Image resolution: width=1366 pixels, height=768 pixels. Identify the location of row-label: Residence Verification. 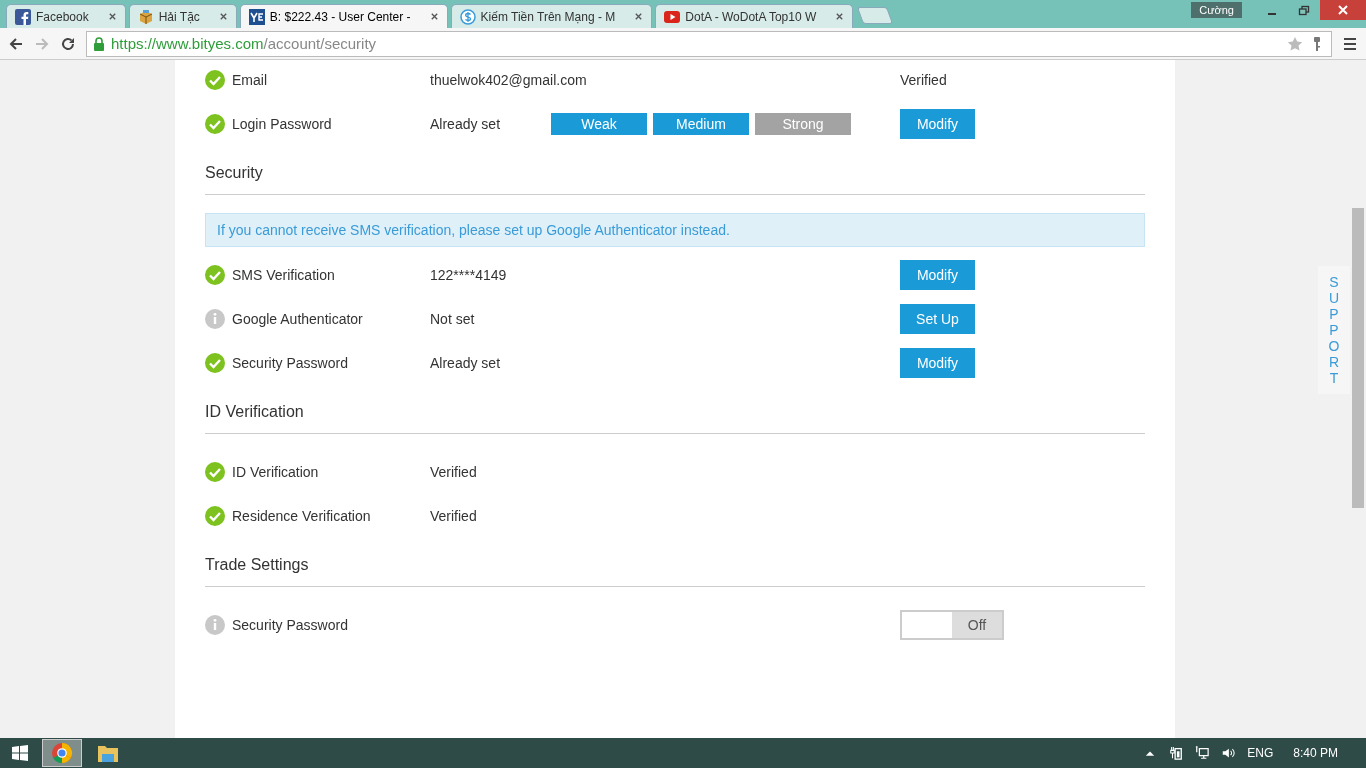
(301, 516).